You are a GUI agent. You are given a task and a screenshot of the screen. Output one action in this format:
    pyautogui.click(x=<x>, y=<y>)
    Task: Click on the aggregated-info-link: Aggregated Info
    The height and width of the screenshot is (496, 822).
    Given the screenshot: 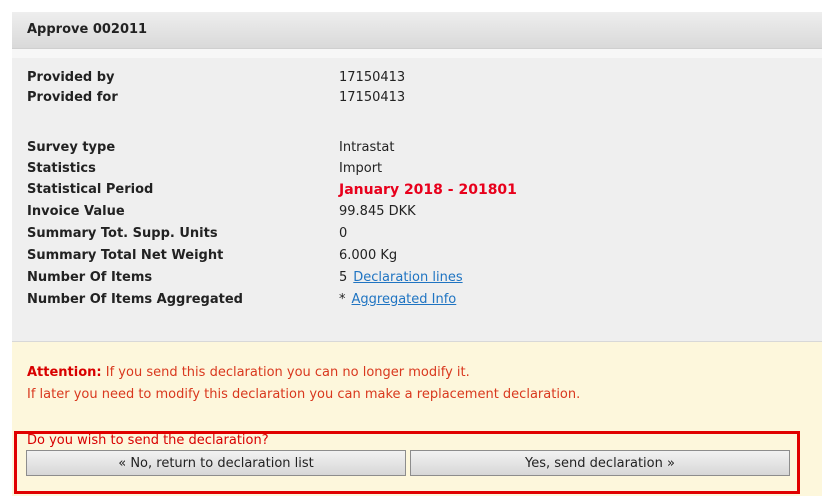 What is the action you would take?
    pyautogui.click(x=404, y=299)
    